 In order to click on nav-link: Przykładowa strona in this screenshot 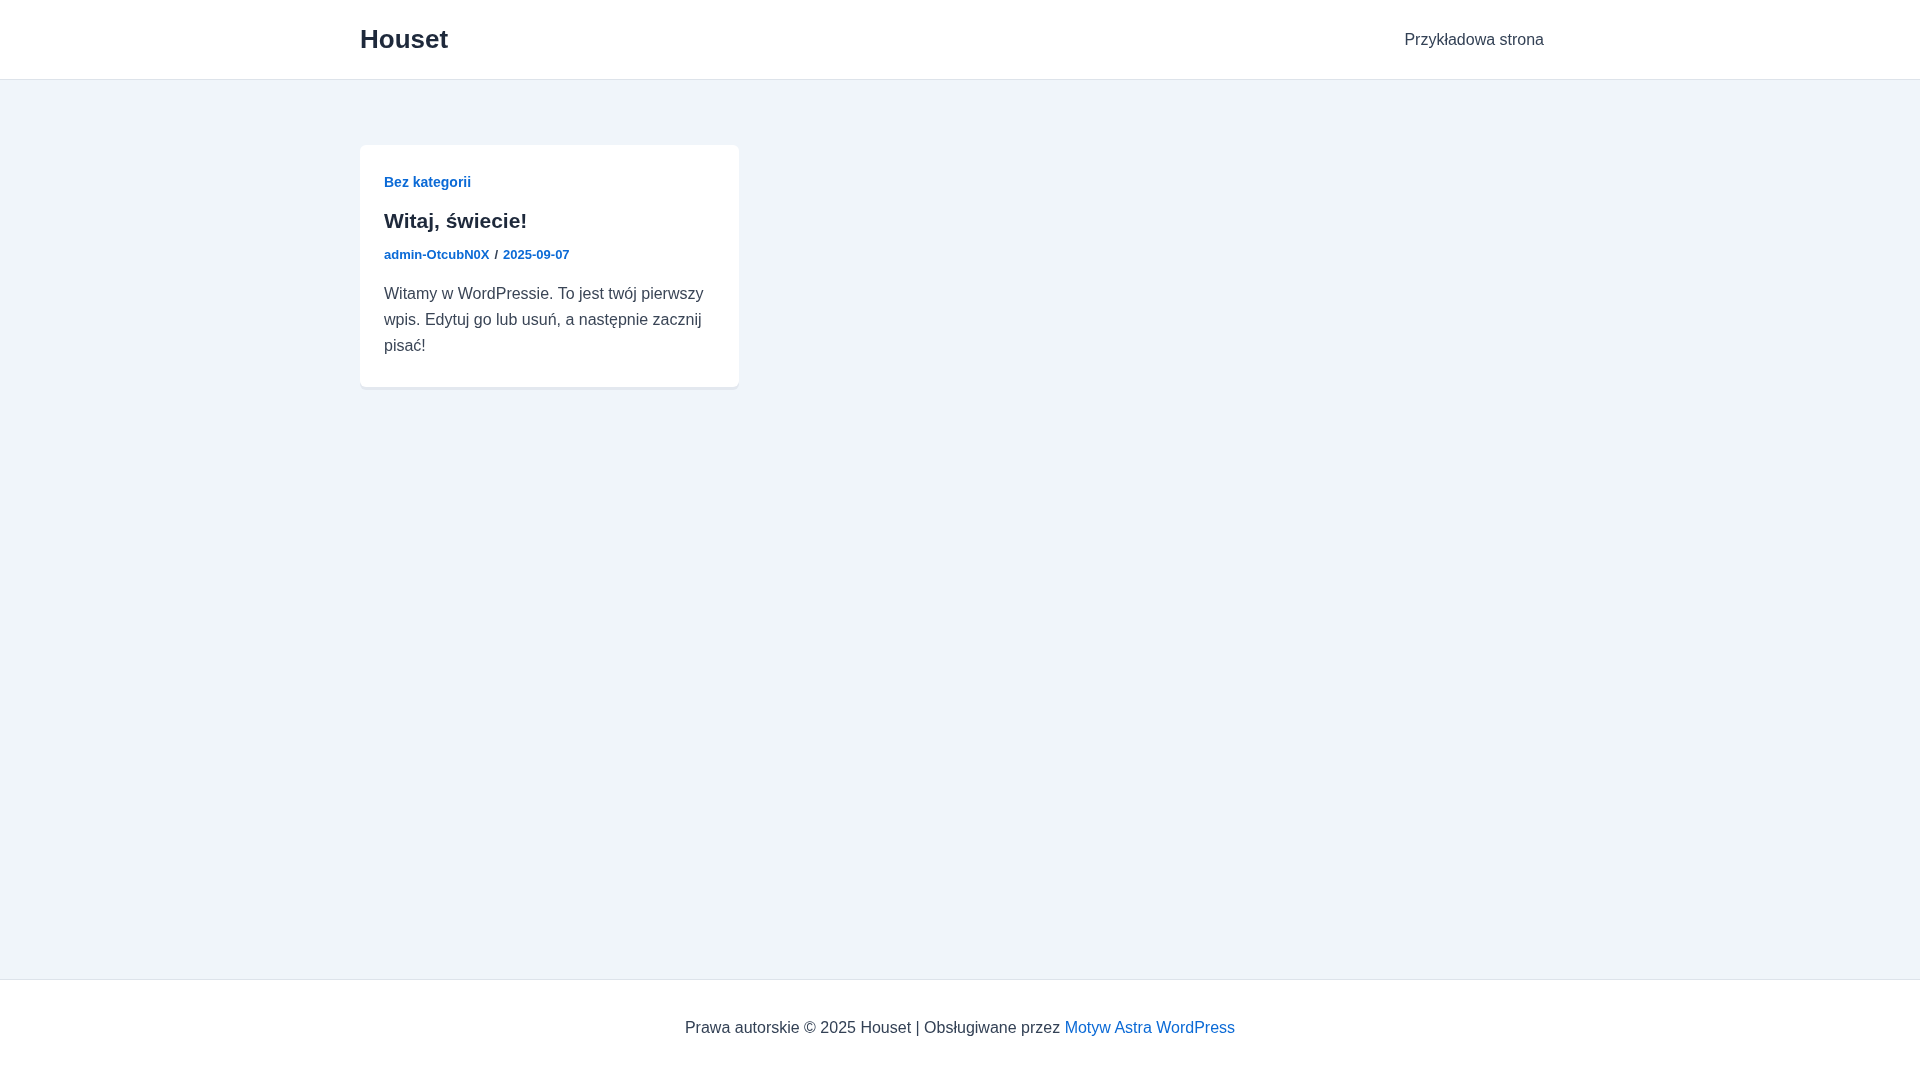, I will do `click(1474, 39)`.